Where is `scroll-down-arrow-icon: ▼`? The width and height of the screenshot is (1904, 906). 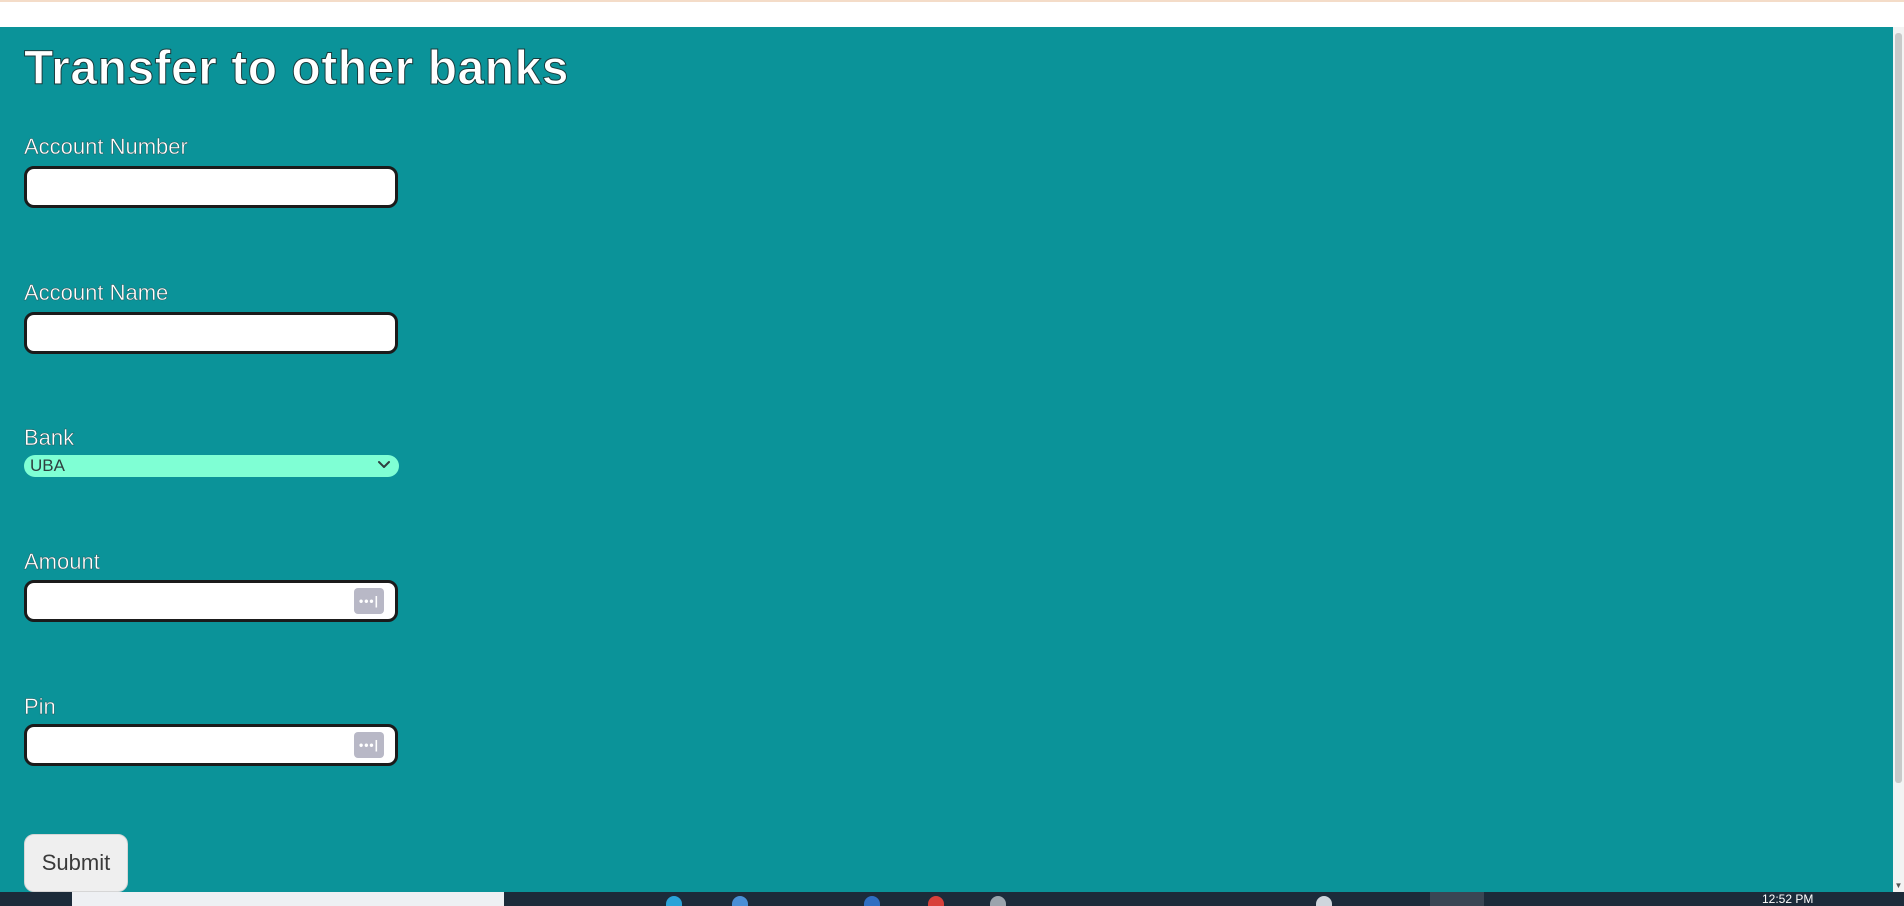 scroll-down-arrow-icon: ▼ is located at coordinates (1898, 885).